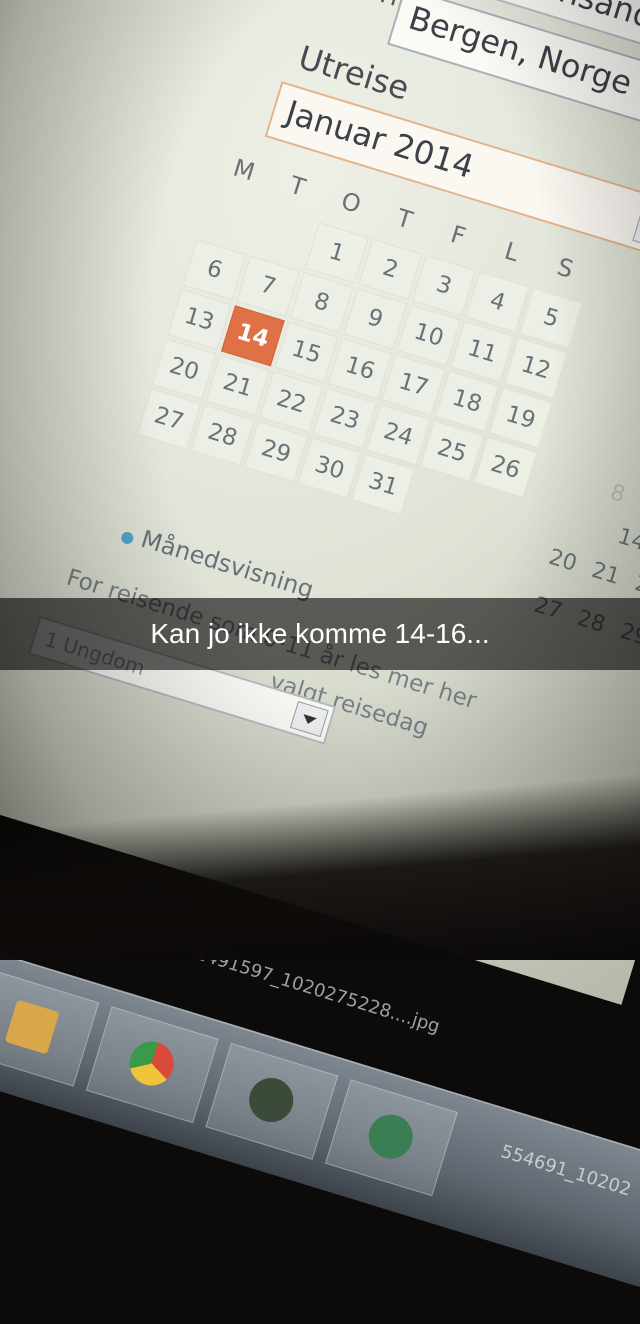 The image size is (640, 1324). I want to click on calendar-day: 4, so click(497, 302).